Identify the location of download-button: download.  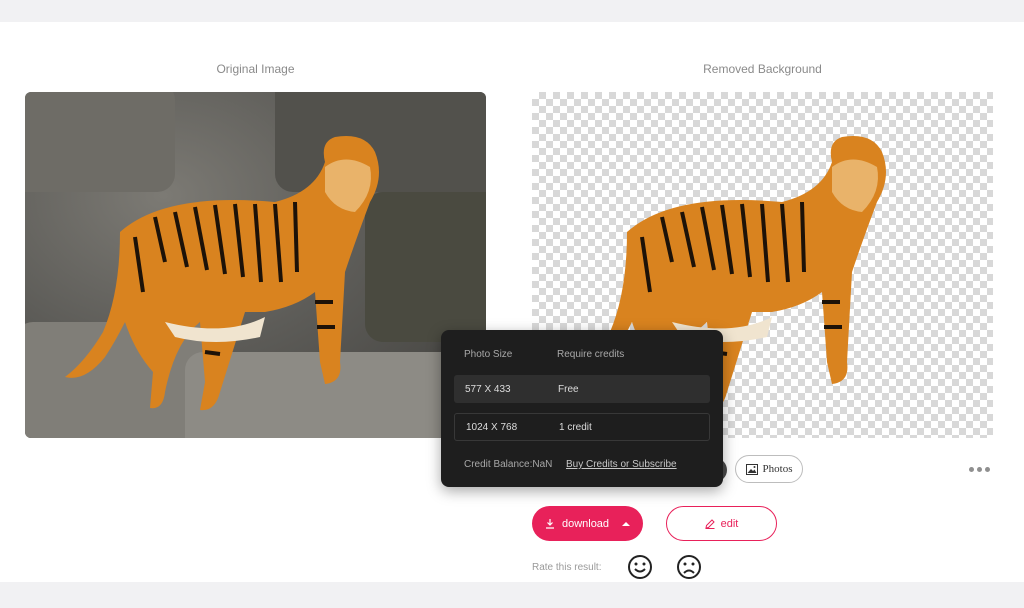
(587, 523).